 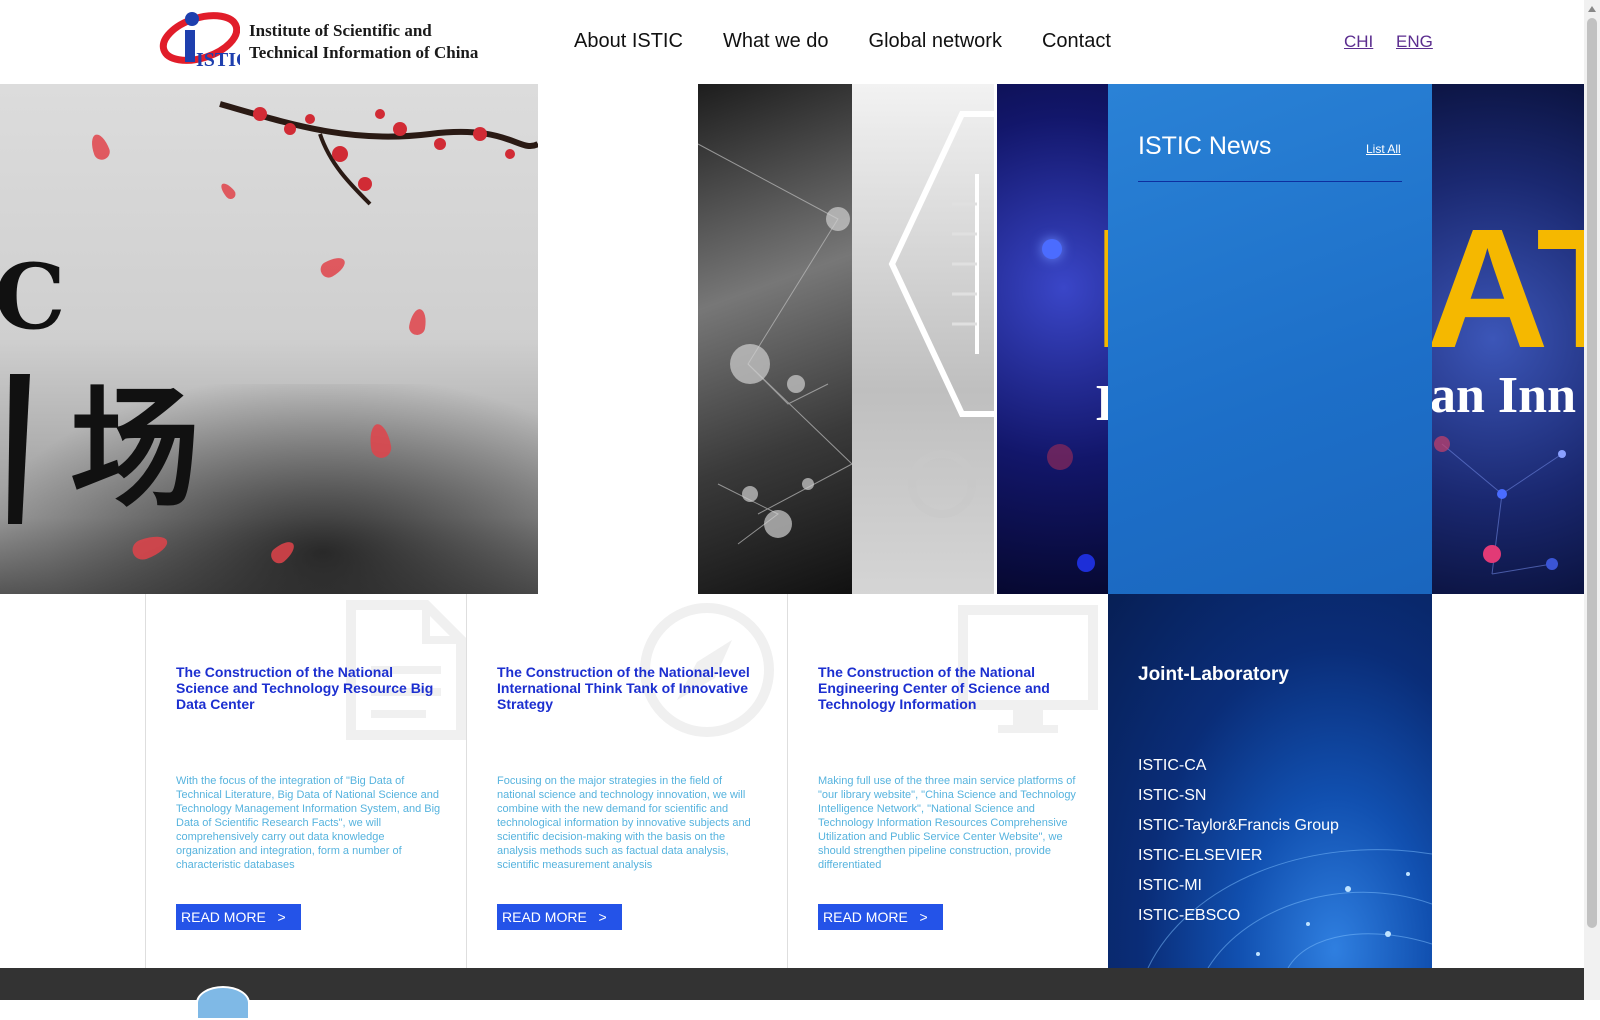 What do you see at coordinates (364, 52) in the screenshot?
I see `logo-text-line2: Technical Information of China` at bounding box center [364, 52].